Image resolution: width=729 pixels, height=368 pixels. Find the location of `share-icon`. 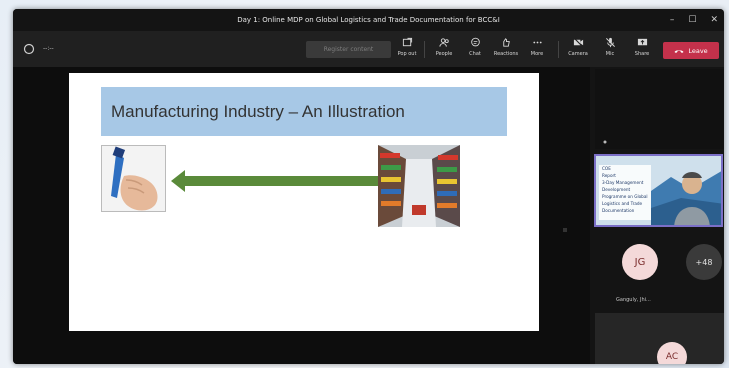

share-icon is located at coordinates (642, 42).